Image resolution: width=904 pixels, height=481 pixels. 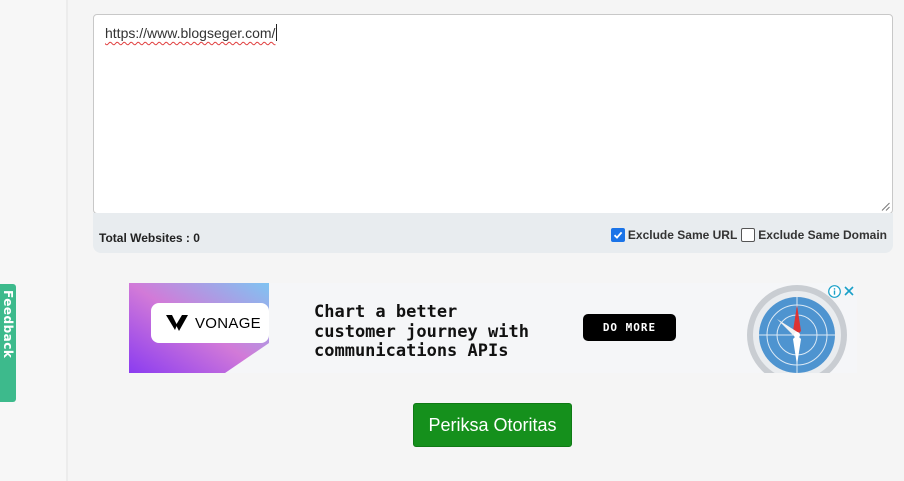 What do you see at coordinates (629, 327) in the screenshot?
I see `ad-cta-button: DO MORE` at bounding box center [629, 327].